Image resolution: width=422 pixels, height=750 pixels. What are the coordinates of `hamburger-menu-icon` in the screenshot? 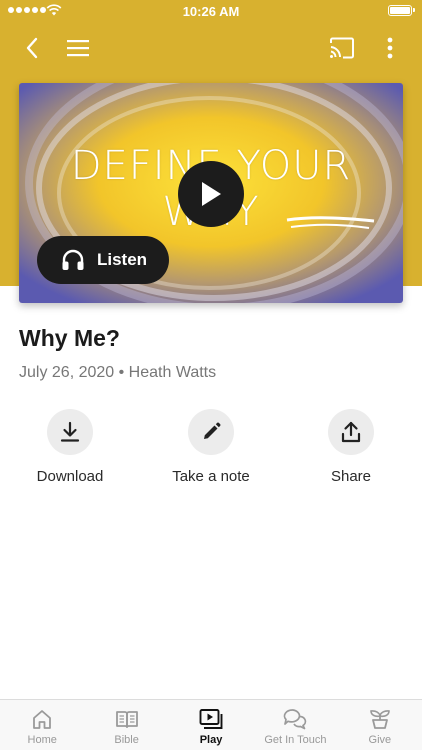 It's located at (78, 48).